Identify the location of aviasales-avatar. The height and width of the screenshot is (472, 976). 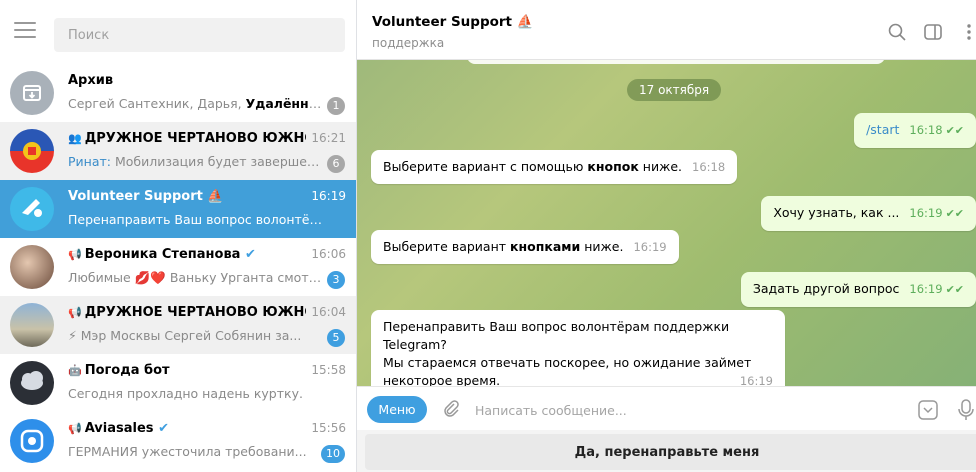
(32, 441).